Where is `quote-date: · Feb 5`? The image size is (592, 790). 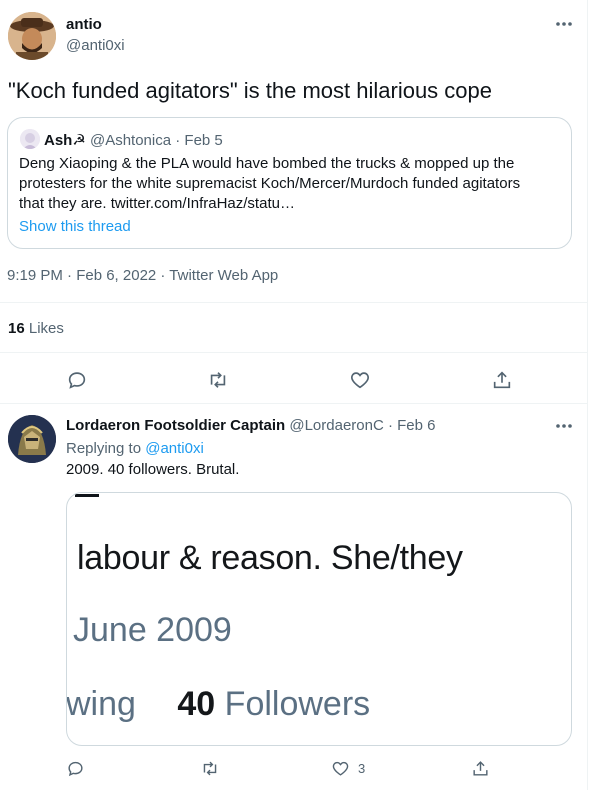 quote-date: · Feb 5 is located at coordinates (199, 140).